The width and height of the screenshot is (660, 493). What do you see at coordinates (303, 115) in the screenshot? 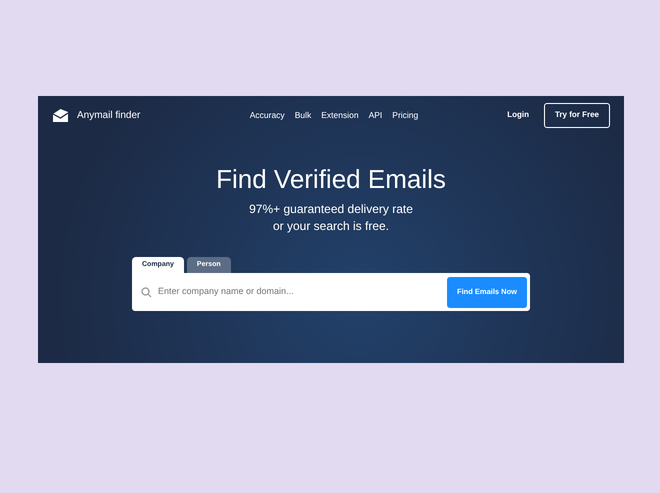
I see `nav-link: Bulk` at bounding box center [303, 115].